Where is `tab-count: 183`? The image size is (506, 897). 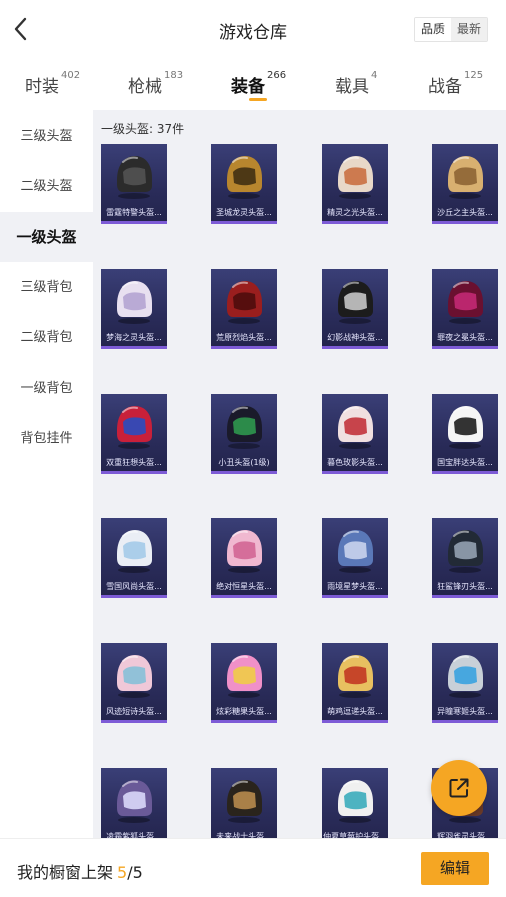
tab-count: 183 is located at coordinates (174, 75).